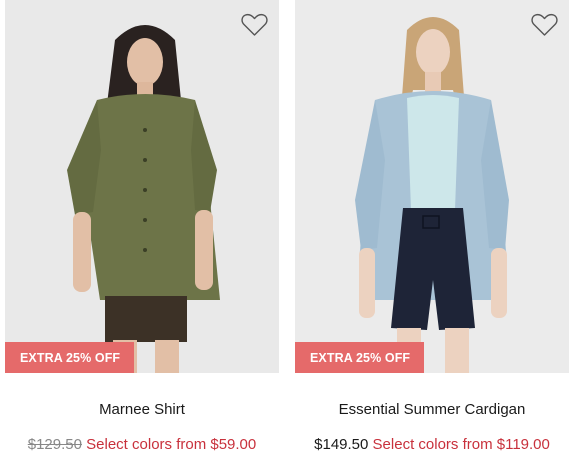 The height and width of the screenshot is (465, 574). Describe the element at coordinates (54, 444) in the screenshot. I see `original-price: $129.50` at that location.